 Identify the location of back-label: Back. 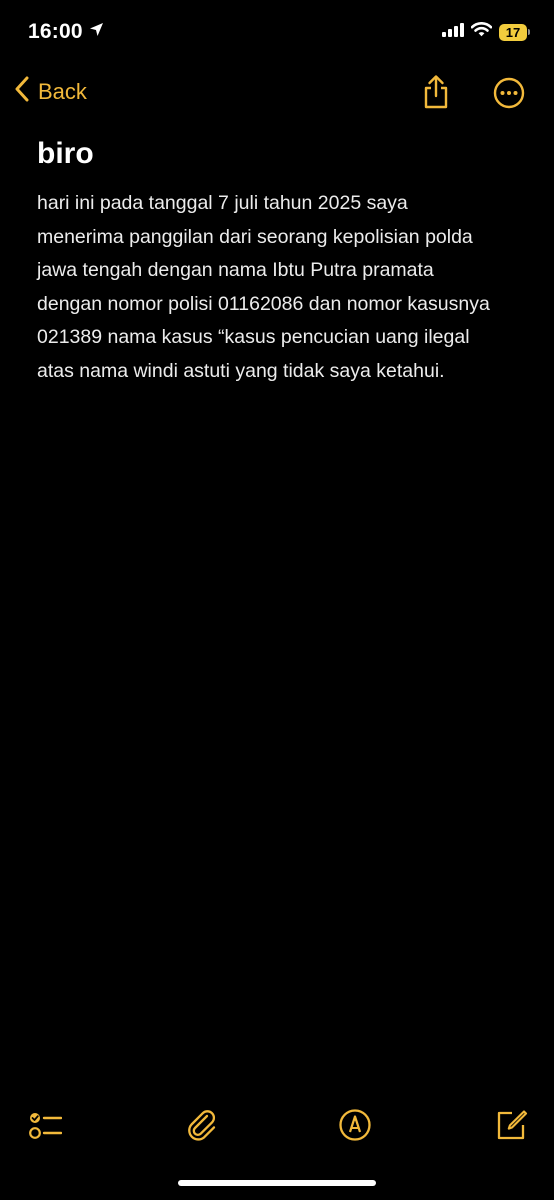
(62, 91).